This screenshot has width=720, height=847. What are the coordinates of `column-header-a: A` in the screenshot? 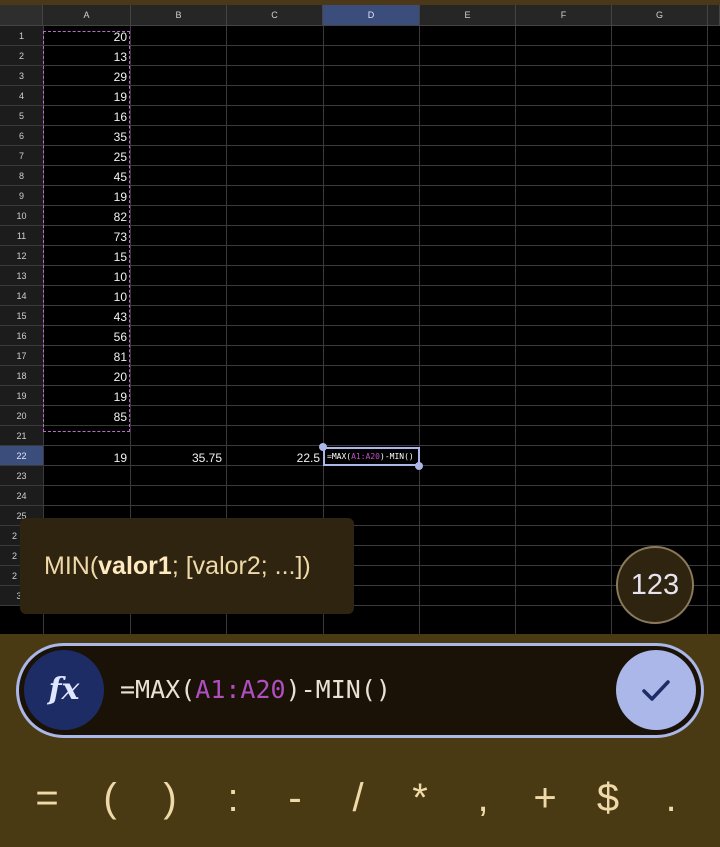 It's located at (87, 15).